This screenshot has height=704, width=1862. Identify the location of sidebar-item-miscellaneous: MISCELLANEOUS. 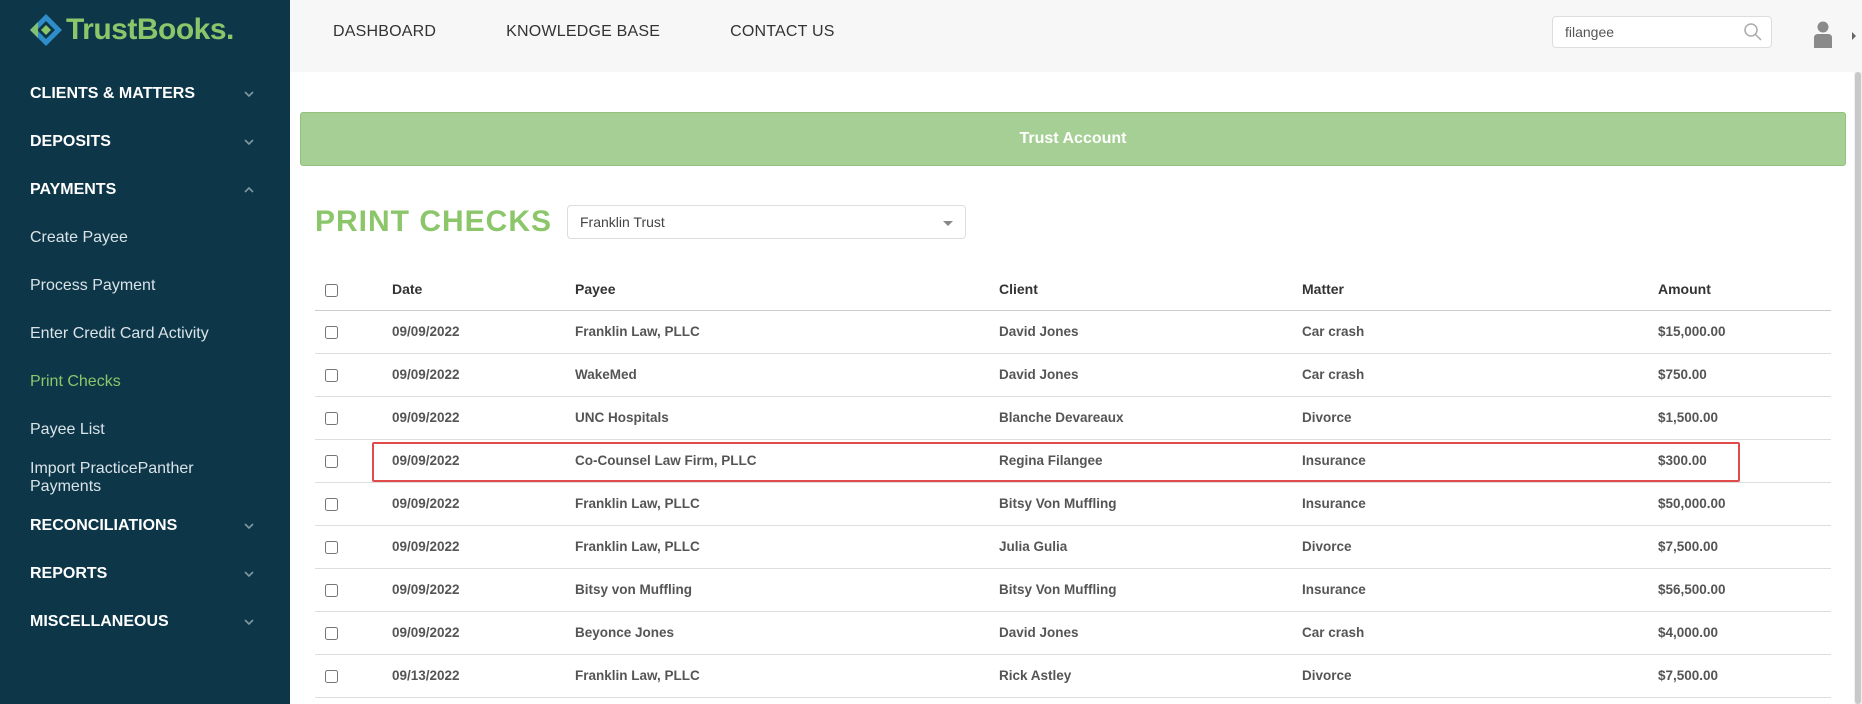
(145, 622).